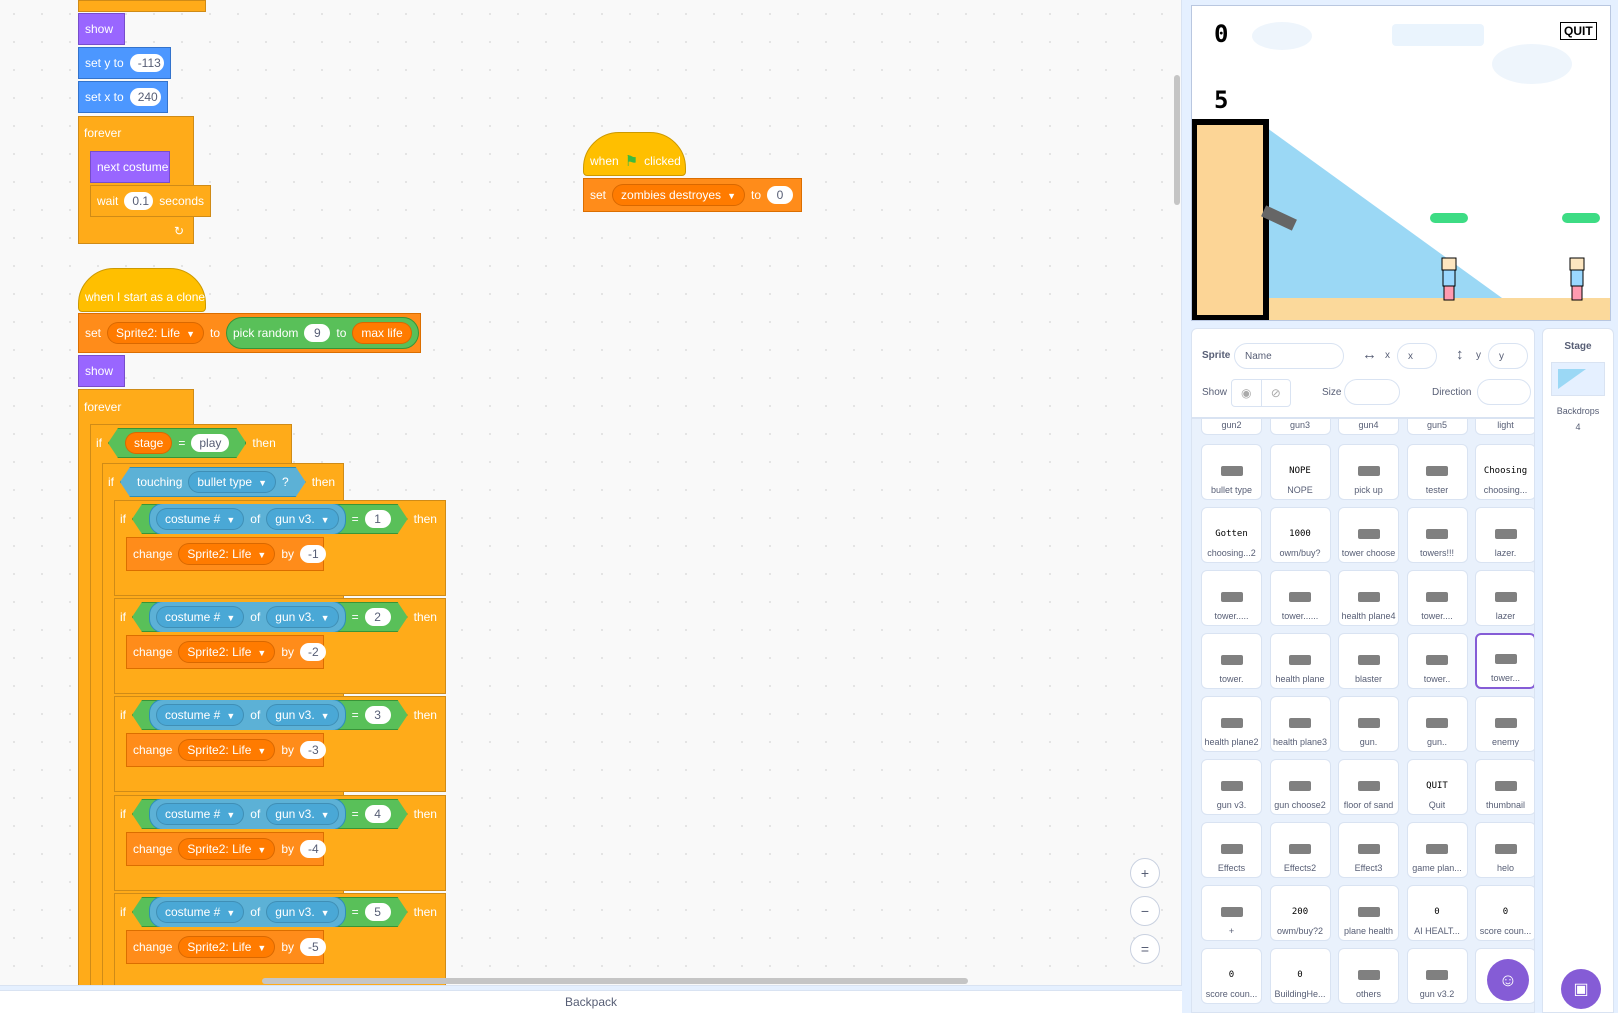 This screenshot has width=1618, height=1013. I want to click on sprite-tile: gun5, so click(1437, 427).